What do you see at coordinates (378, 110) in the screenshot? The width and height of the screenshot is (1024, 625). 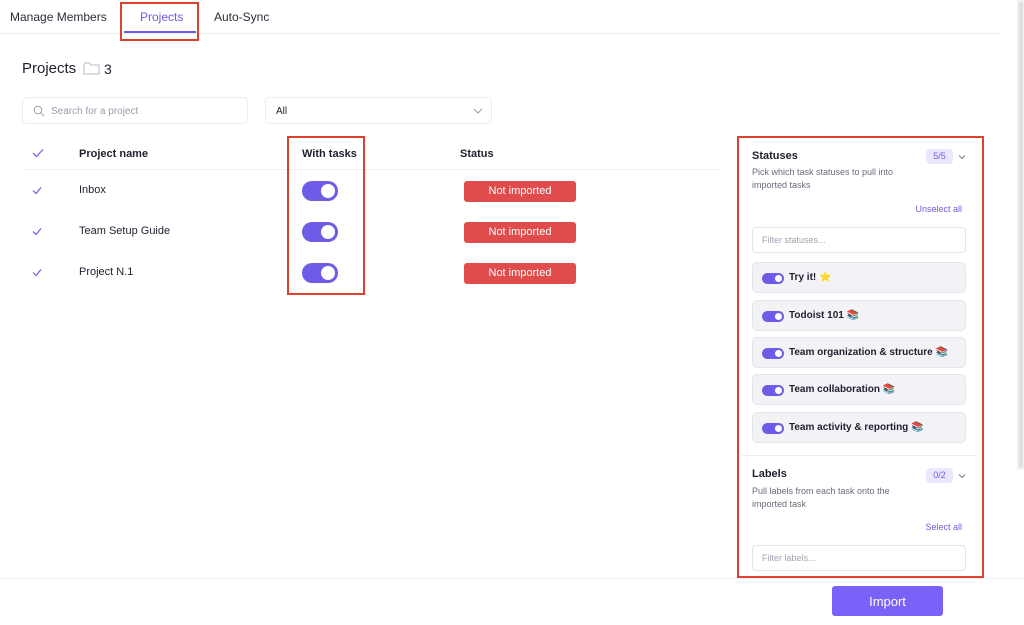 I see `project-filter-select: All` at bounding box center [378, 110].